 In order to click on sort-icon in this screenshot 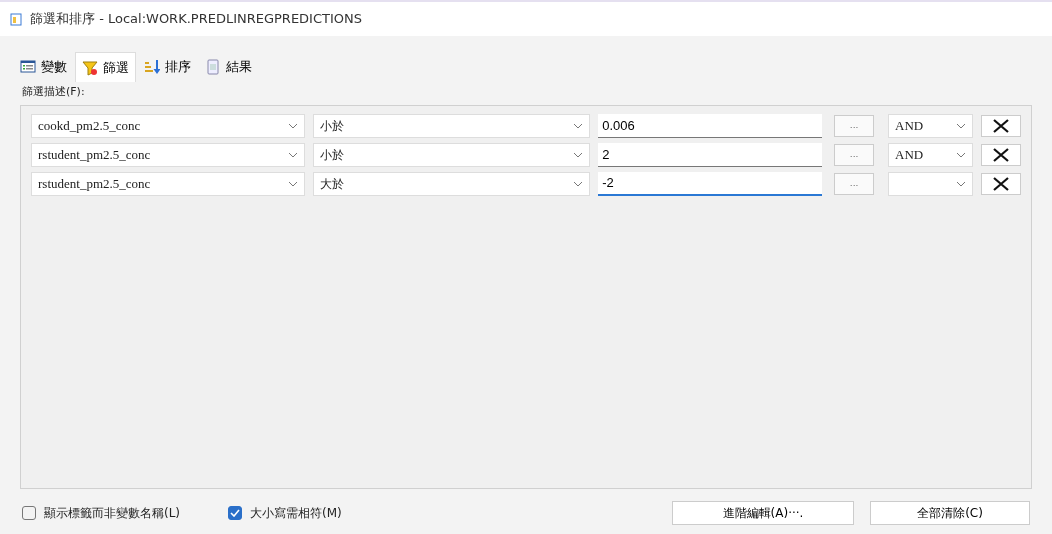, I will do `click(152, 67)`.